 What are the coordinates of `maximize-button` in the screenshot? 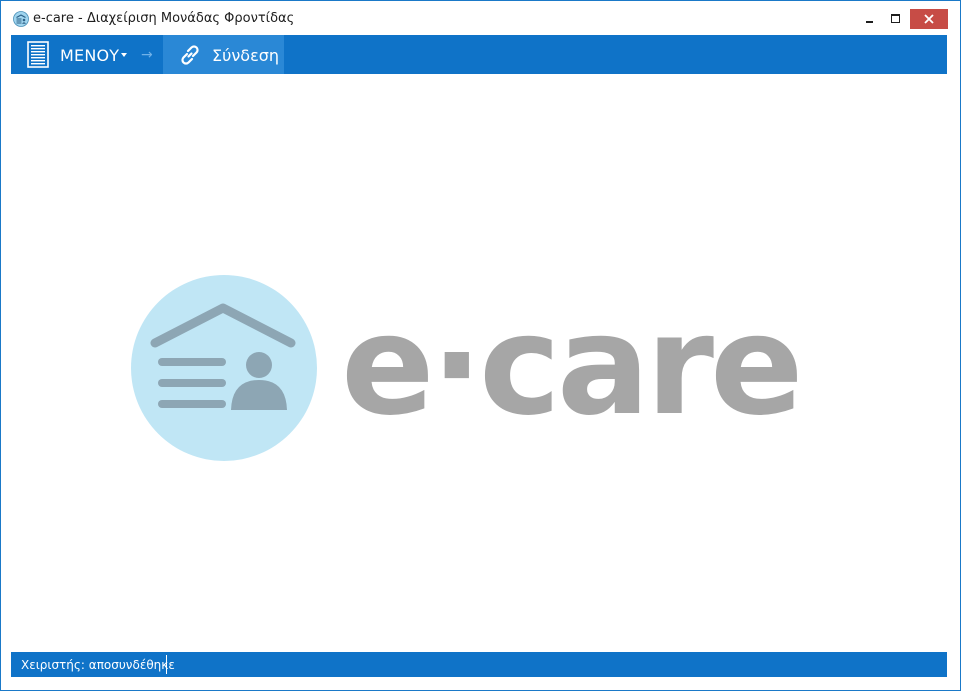 It's located at (896, 19).